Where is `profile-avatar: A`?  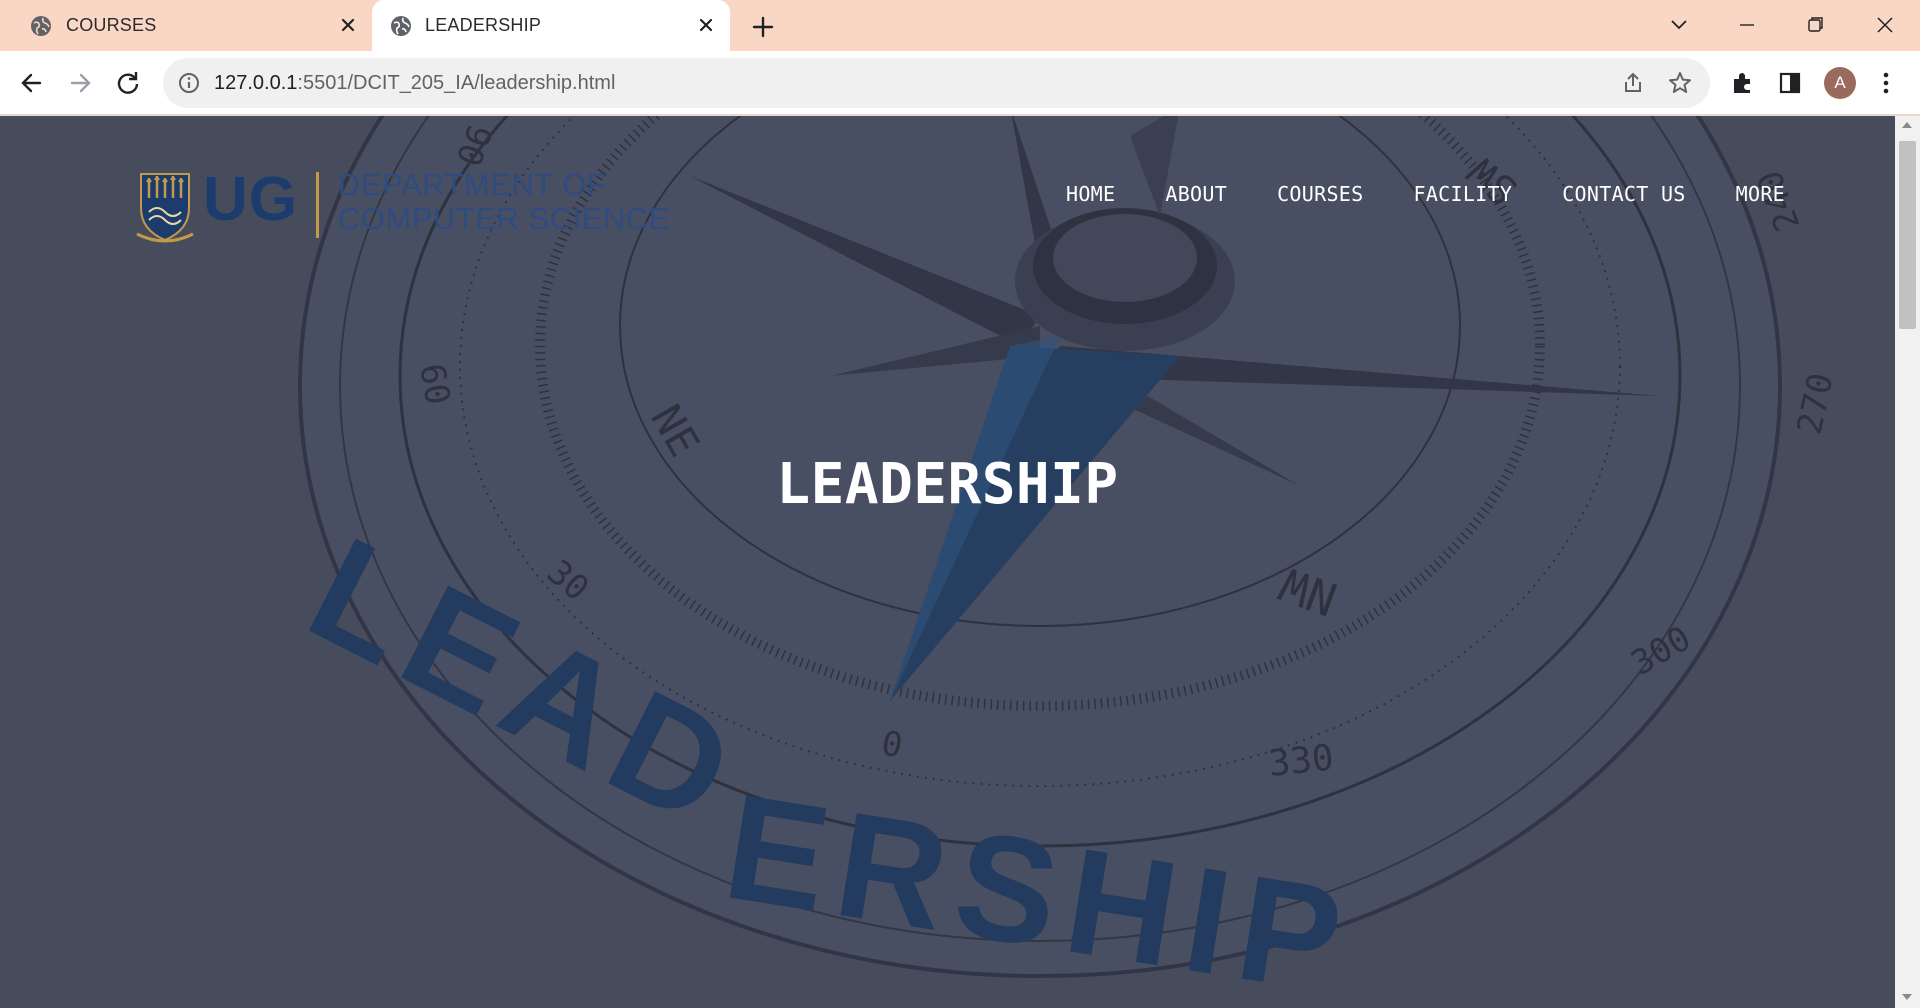
profile-avatar: A is located at coordinates (1840, 83).